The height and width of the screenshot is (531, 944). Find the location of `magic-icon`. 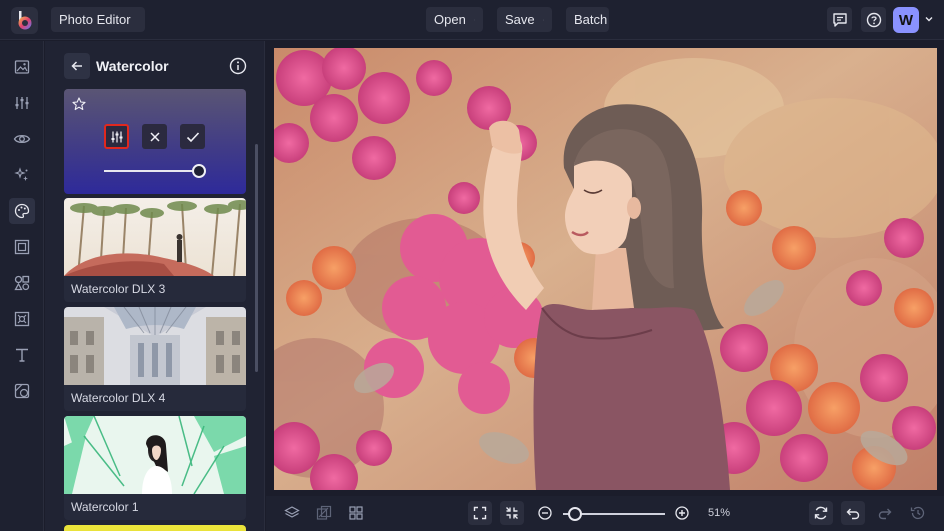

magic-icon is located at coordinates (21, 174).